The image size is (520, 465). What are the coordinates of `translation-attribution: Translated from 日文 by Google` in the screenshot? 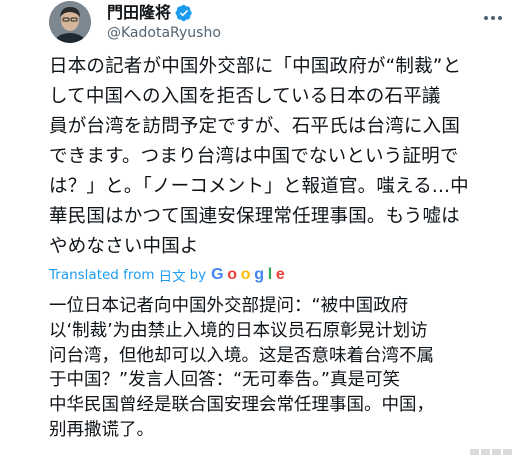 It's located at (171, 275).